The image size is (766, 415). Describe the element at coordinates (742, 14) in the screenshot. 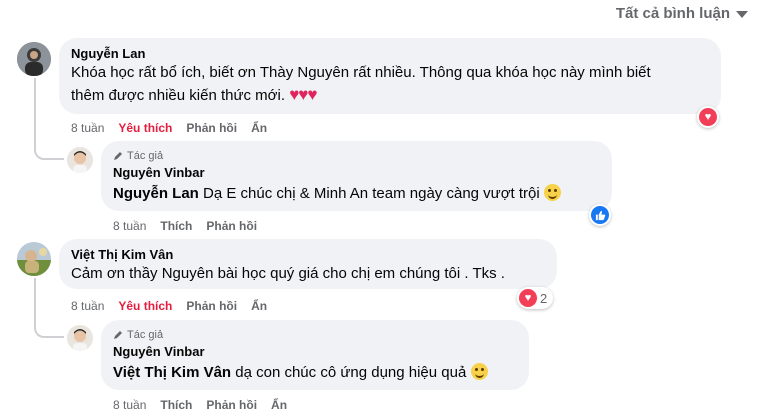

I see `caret-down-icon` at that location.